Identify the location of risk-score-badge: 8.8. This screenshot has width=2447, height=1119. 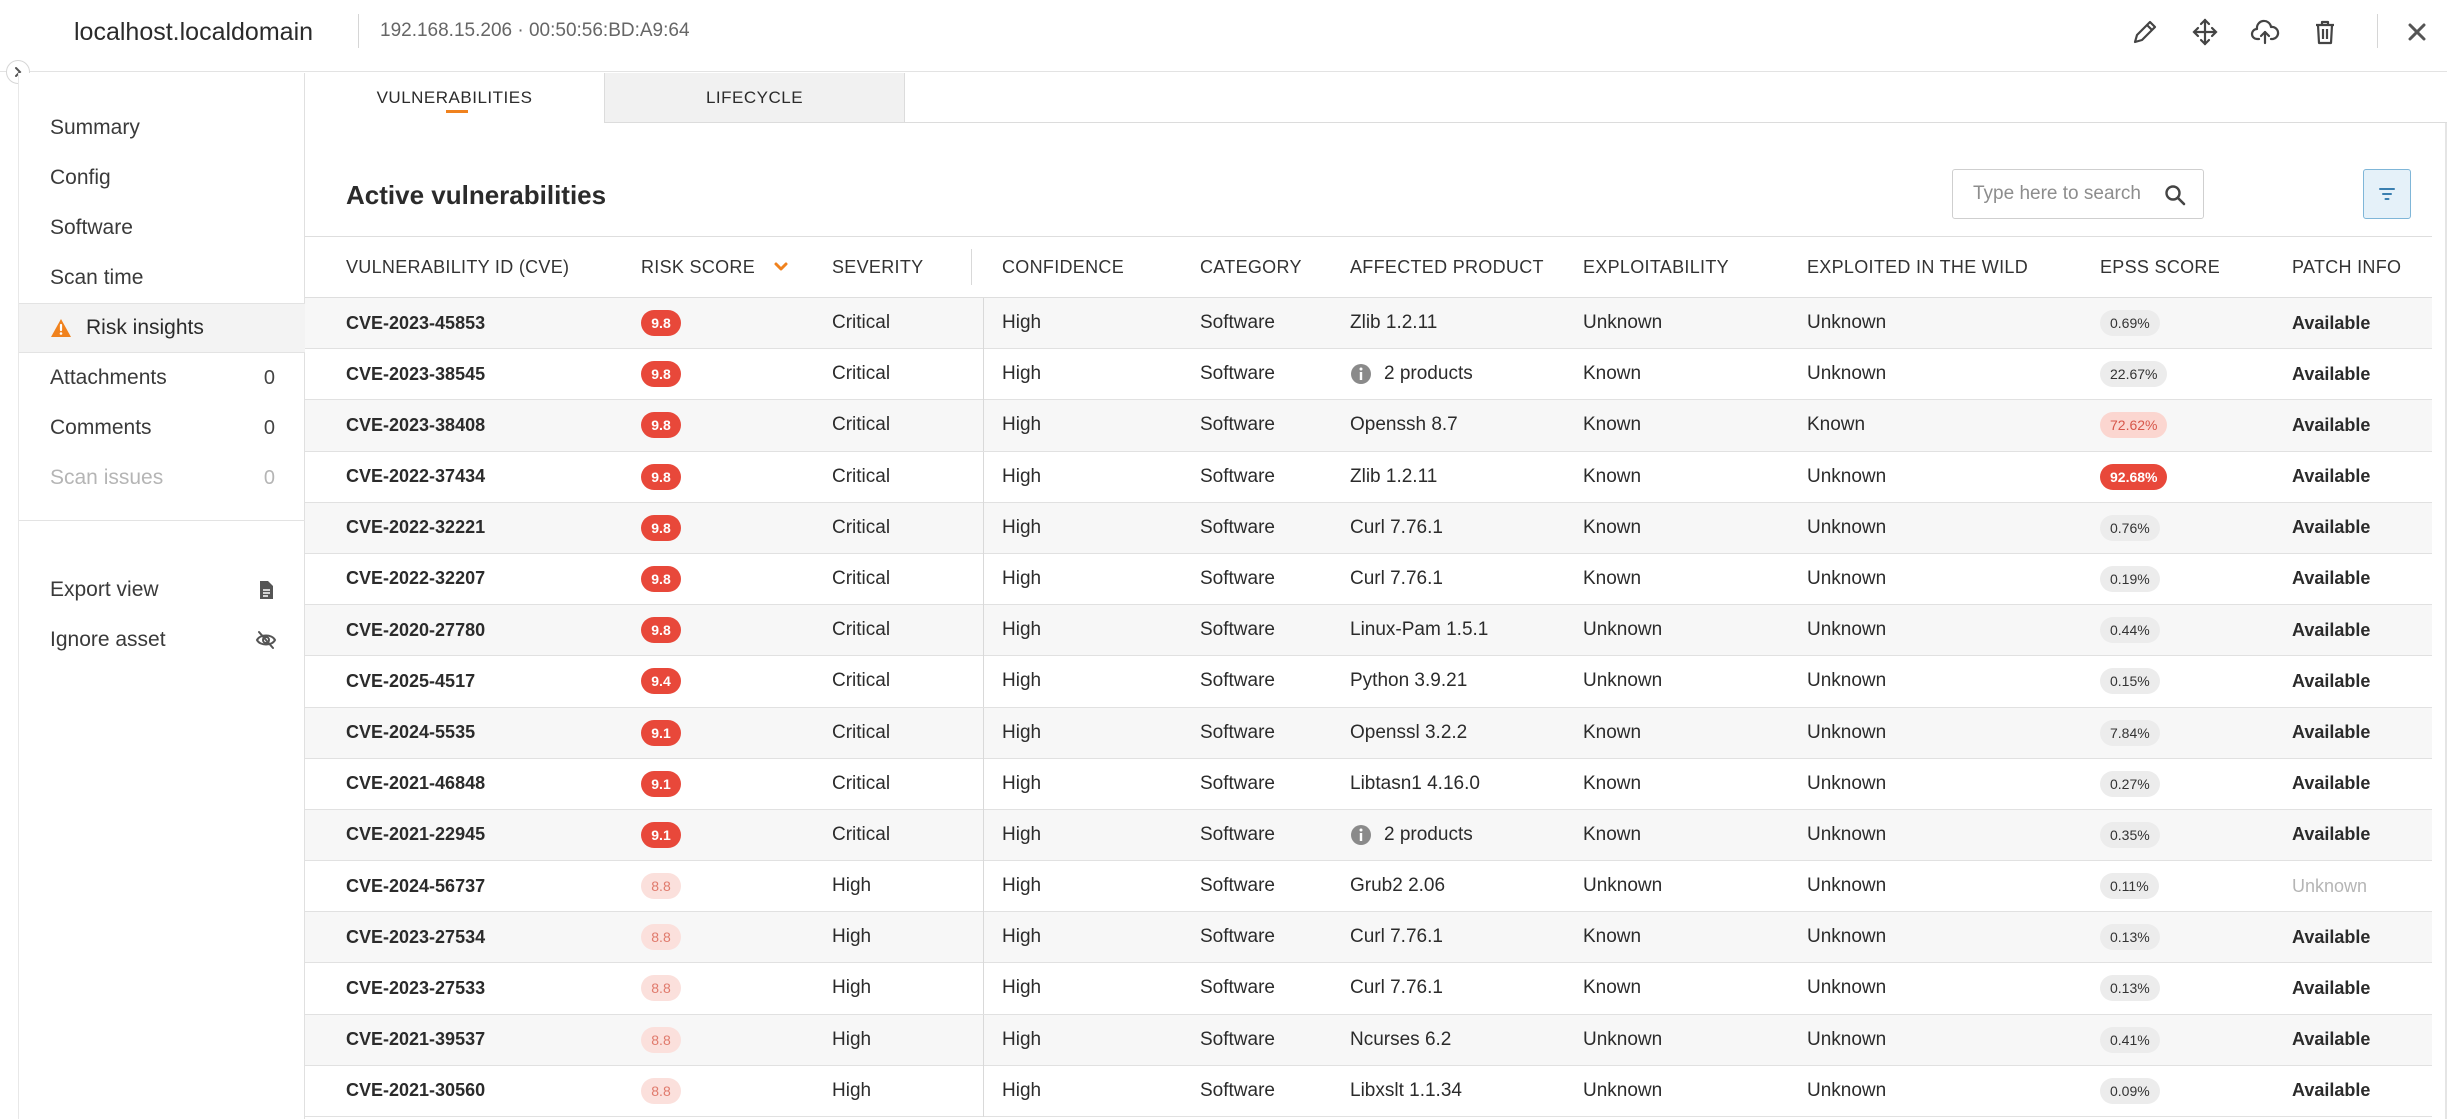
(661, 988).